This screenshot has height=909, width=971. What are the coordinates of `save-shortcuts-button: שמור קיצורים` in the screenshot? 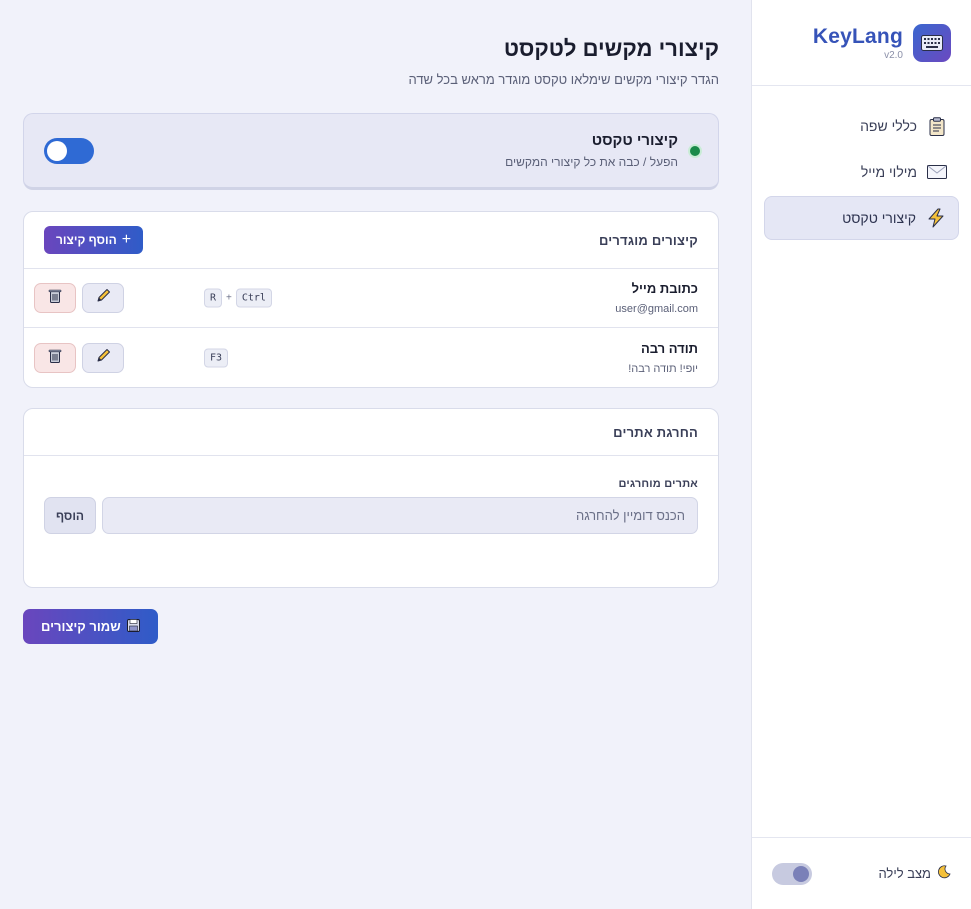 It's located at (90, 626).